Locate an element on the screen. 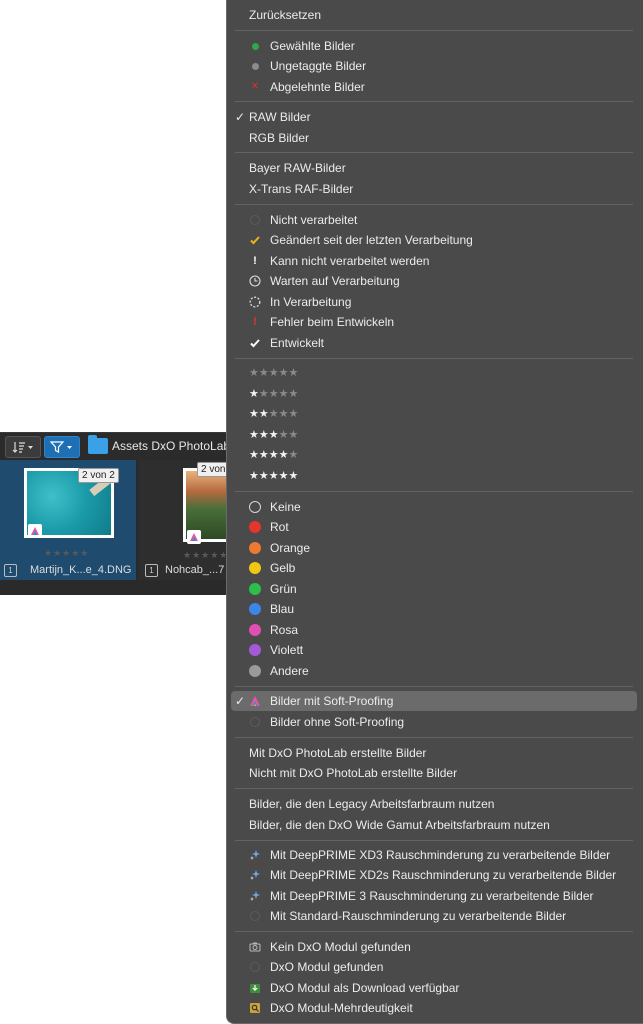  menu-item-rating-0: ★★★★★ is located at coordinates (434, 373).